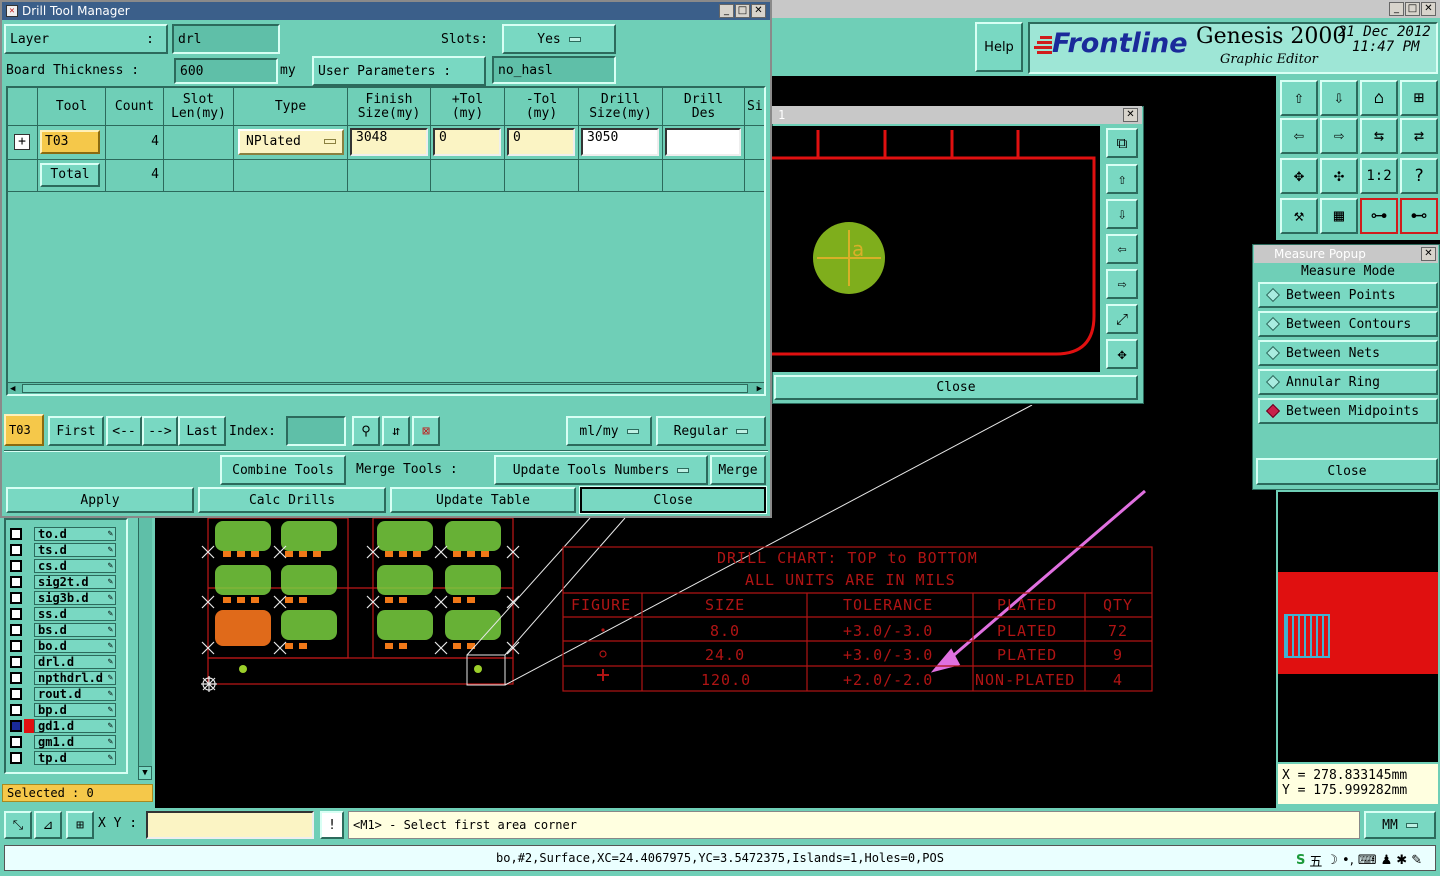  What do you see at coordinates (75, 693) in the screenshot?
I see `layer-name: rout.d` at bounding box center [75, 693].